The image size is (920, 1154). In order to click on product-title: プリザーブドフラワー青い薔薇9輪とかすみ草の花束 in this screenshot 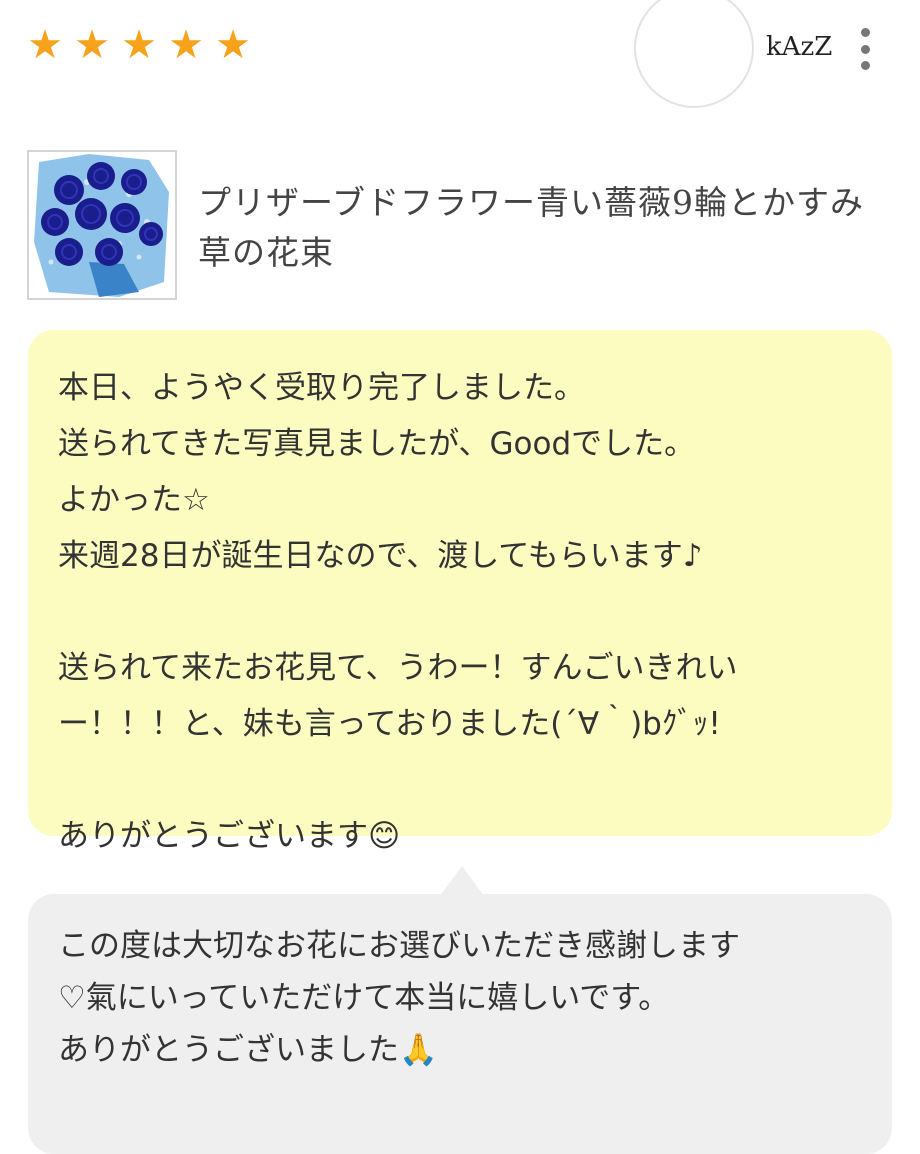, I will do `click(543, 228)`.